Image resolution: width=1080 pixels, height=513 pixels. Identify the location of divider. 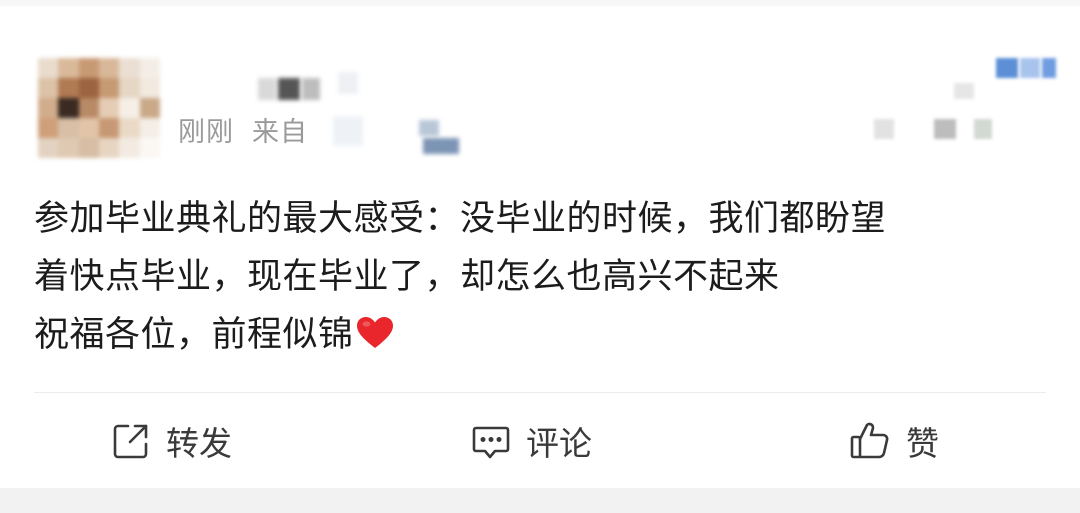
(540, 392).